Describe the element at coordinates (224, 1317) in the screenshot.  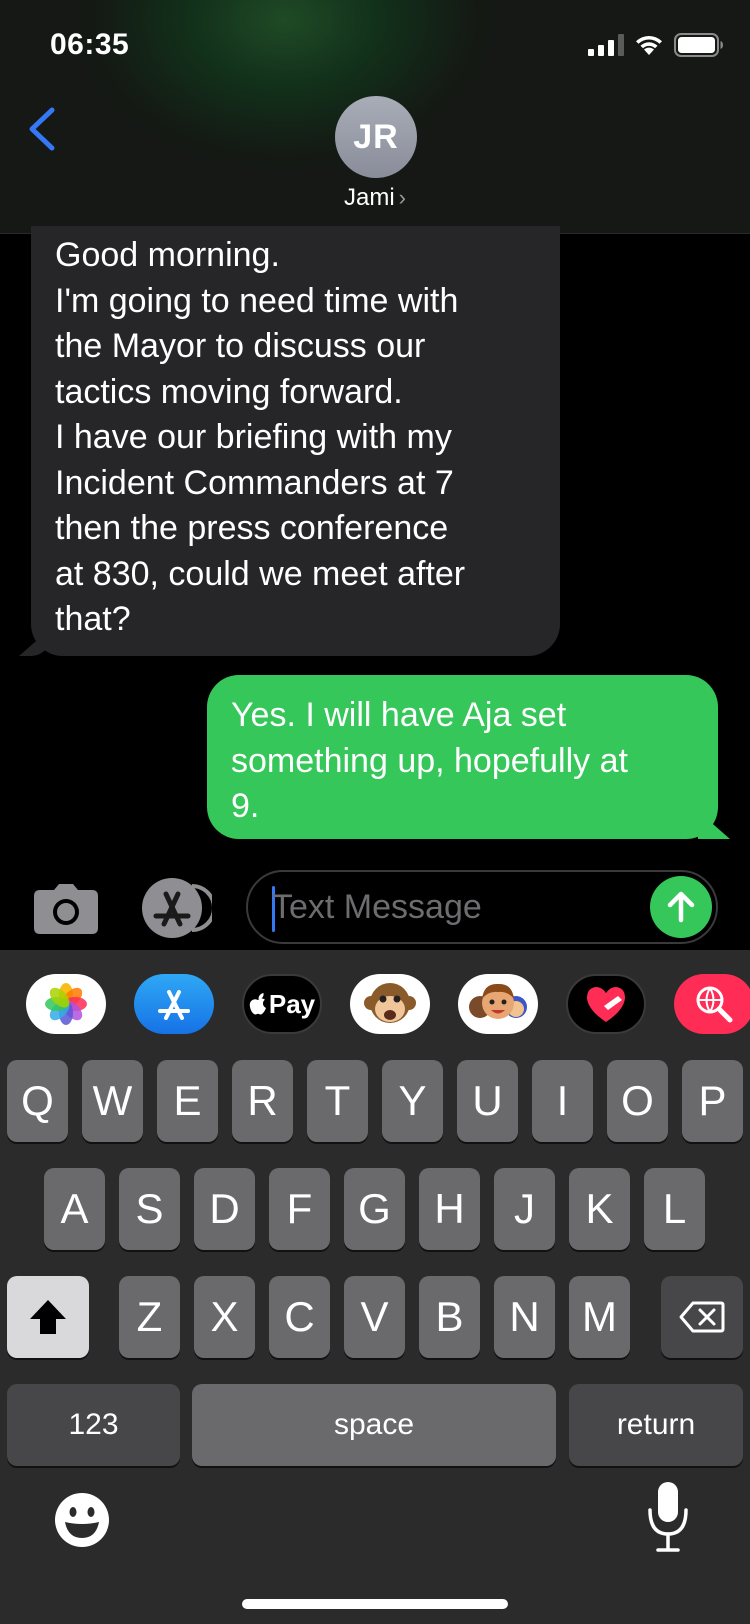
I see `key-x: X` at that location.